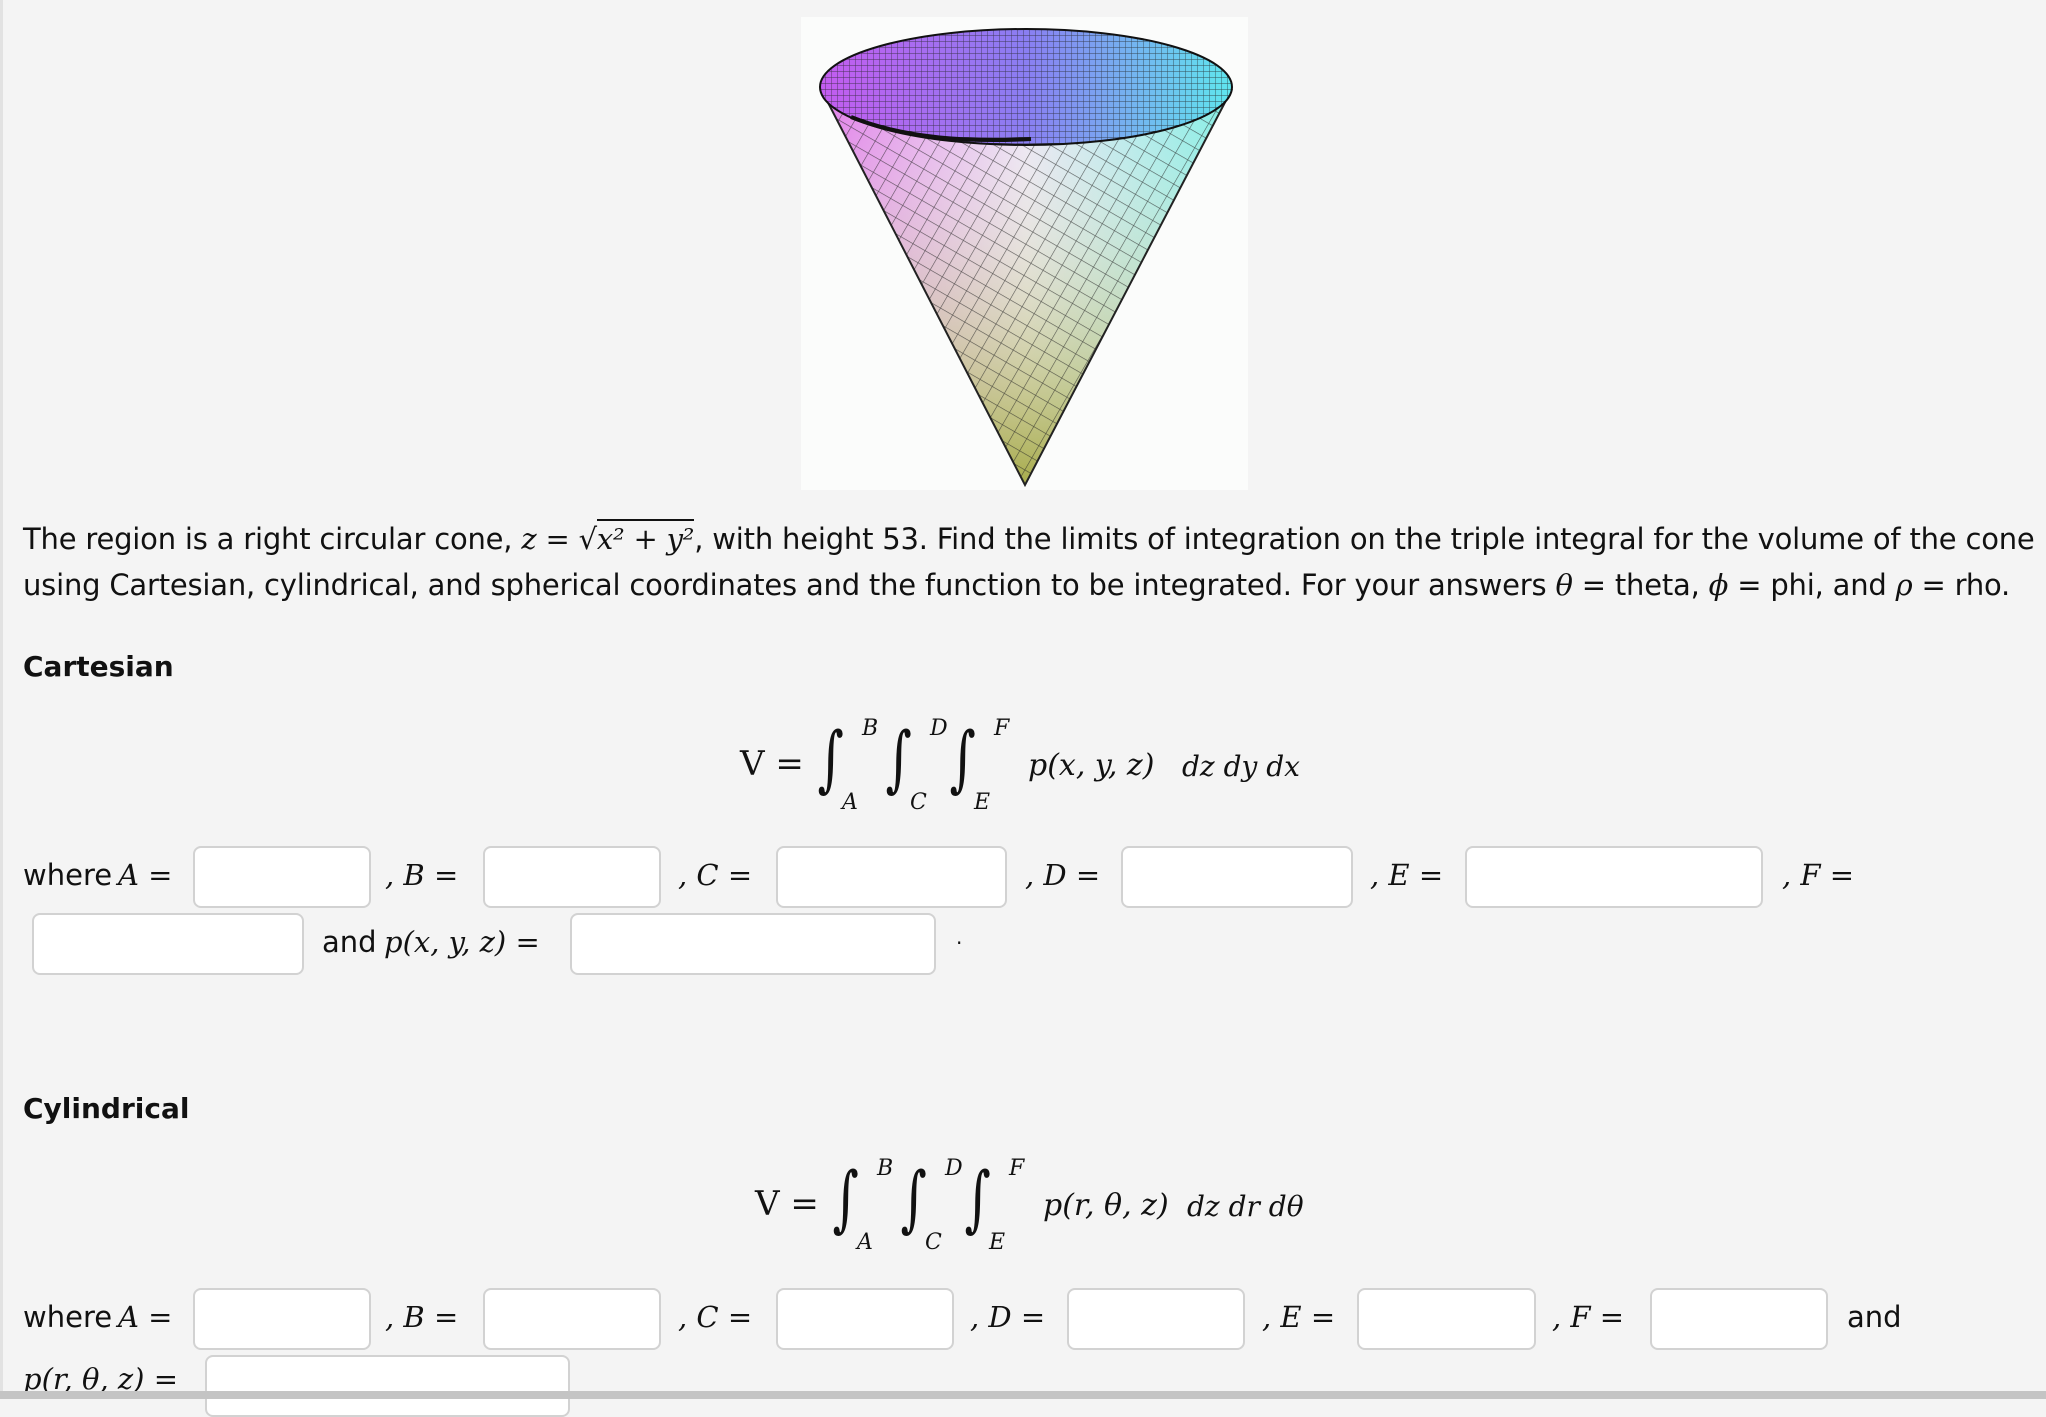 The image size is (2046, 1417). What do you see at coordinates (529, 539) in the screenshot?
I see `cone-equation-lhs: z` at bounding box center [529, 539].